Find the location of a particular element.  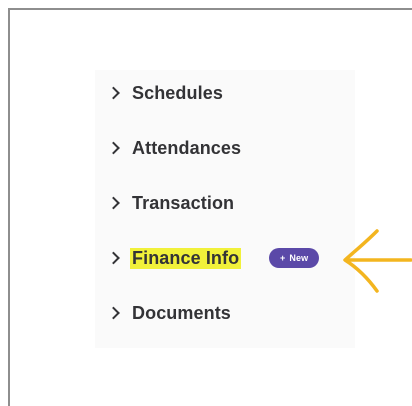

menu-item-finance-info: Finance Info + New is located at coordinates (225, 258).